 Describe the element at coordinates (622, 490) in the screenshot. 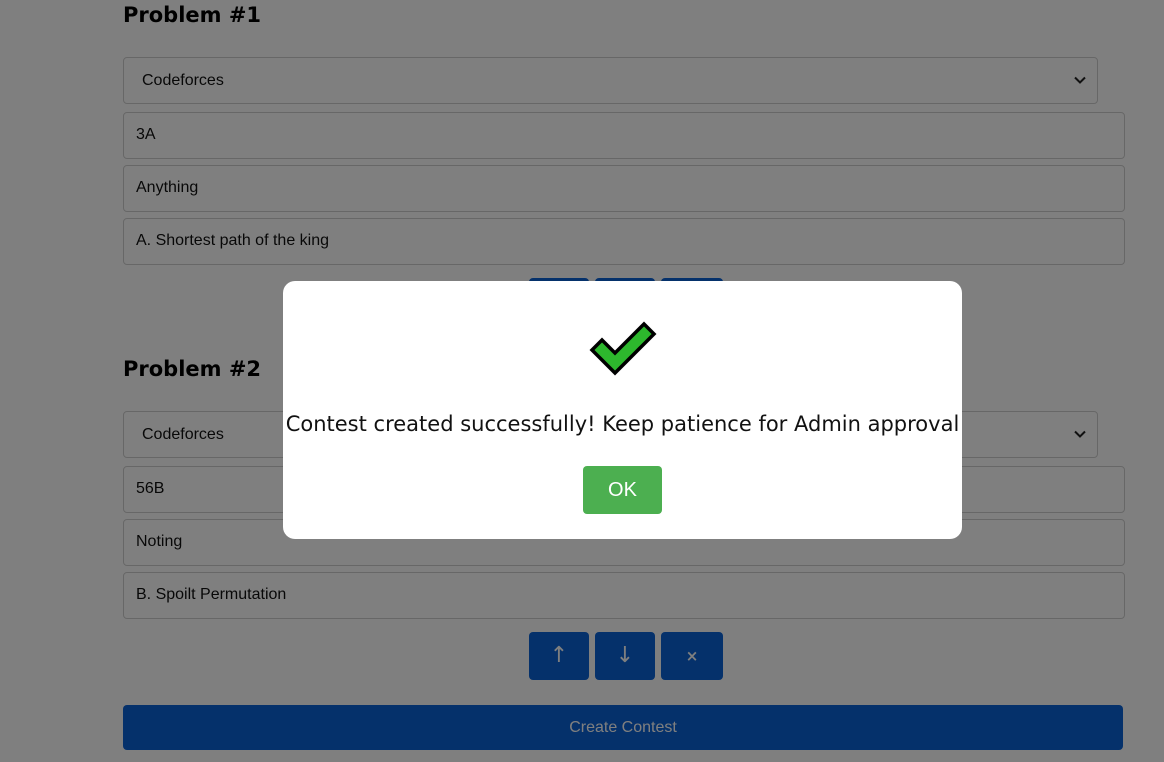

I see `ok-button: OK` at that location.